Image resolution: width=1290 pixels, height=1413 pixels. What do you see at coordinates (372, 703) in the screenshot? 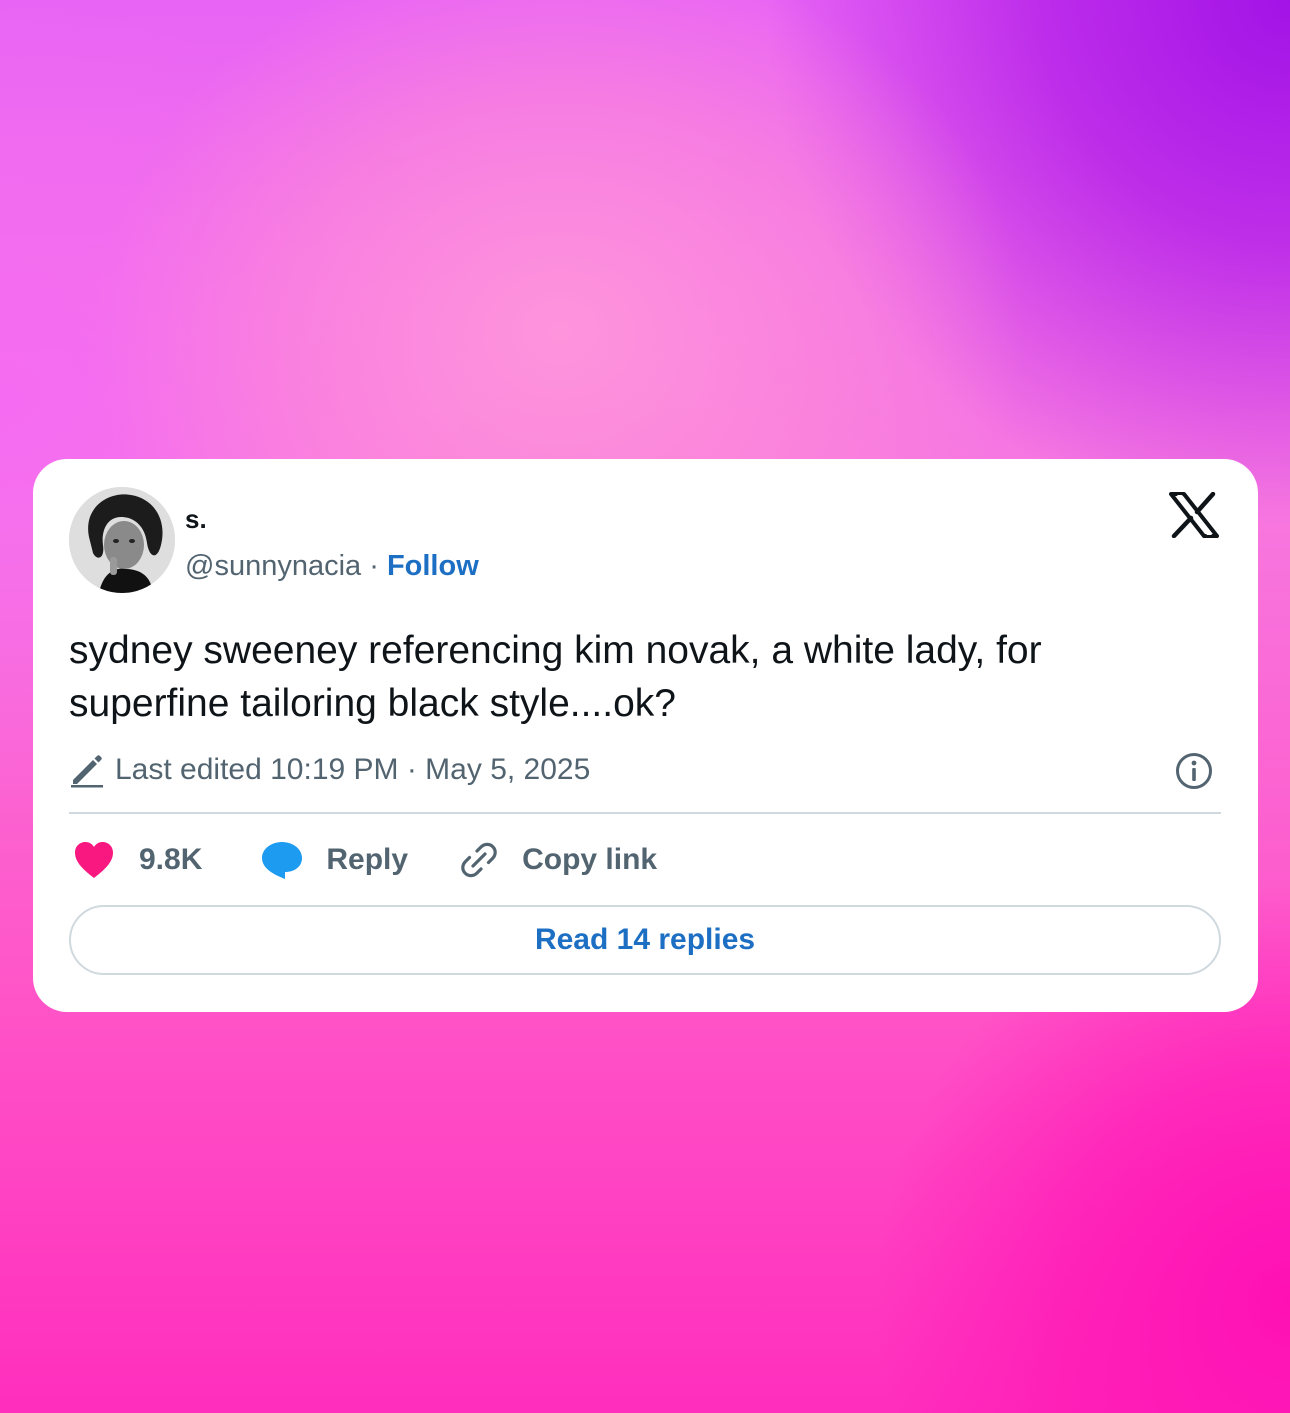
I see `tweet-text-line: superfine tailoring black style....ok?` at bounding box center [372, 703].